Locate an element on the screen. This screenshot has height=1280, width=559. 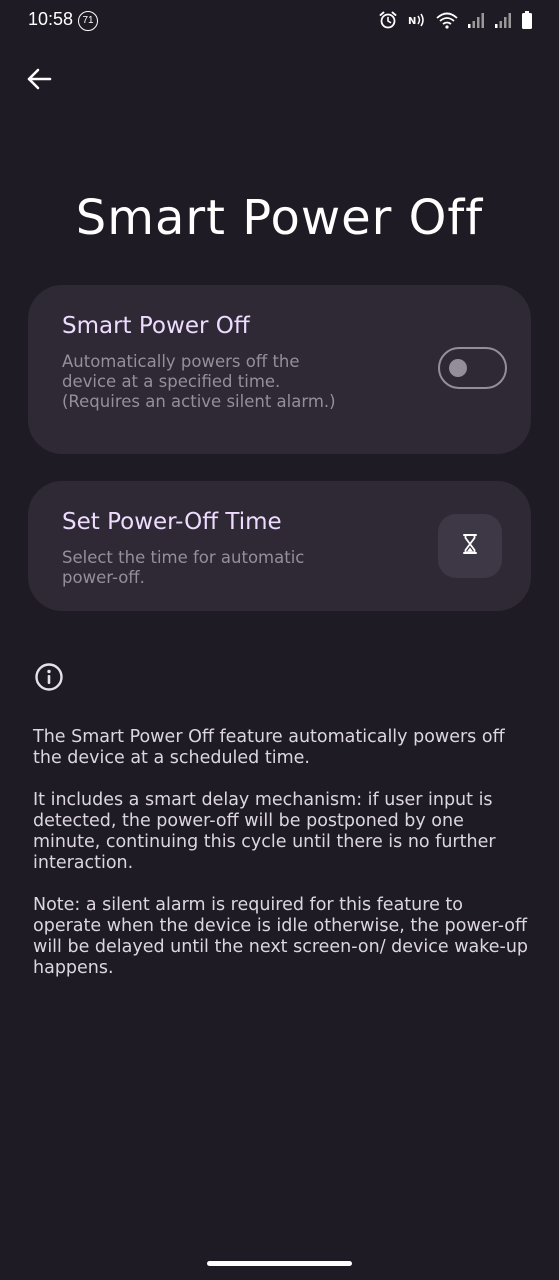
set-time-button is located at coordinates (470, 546).